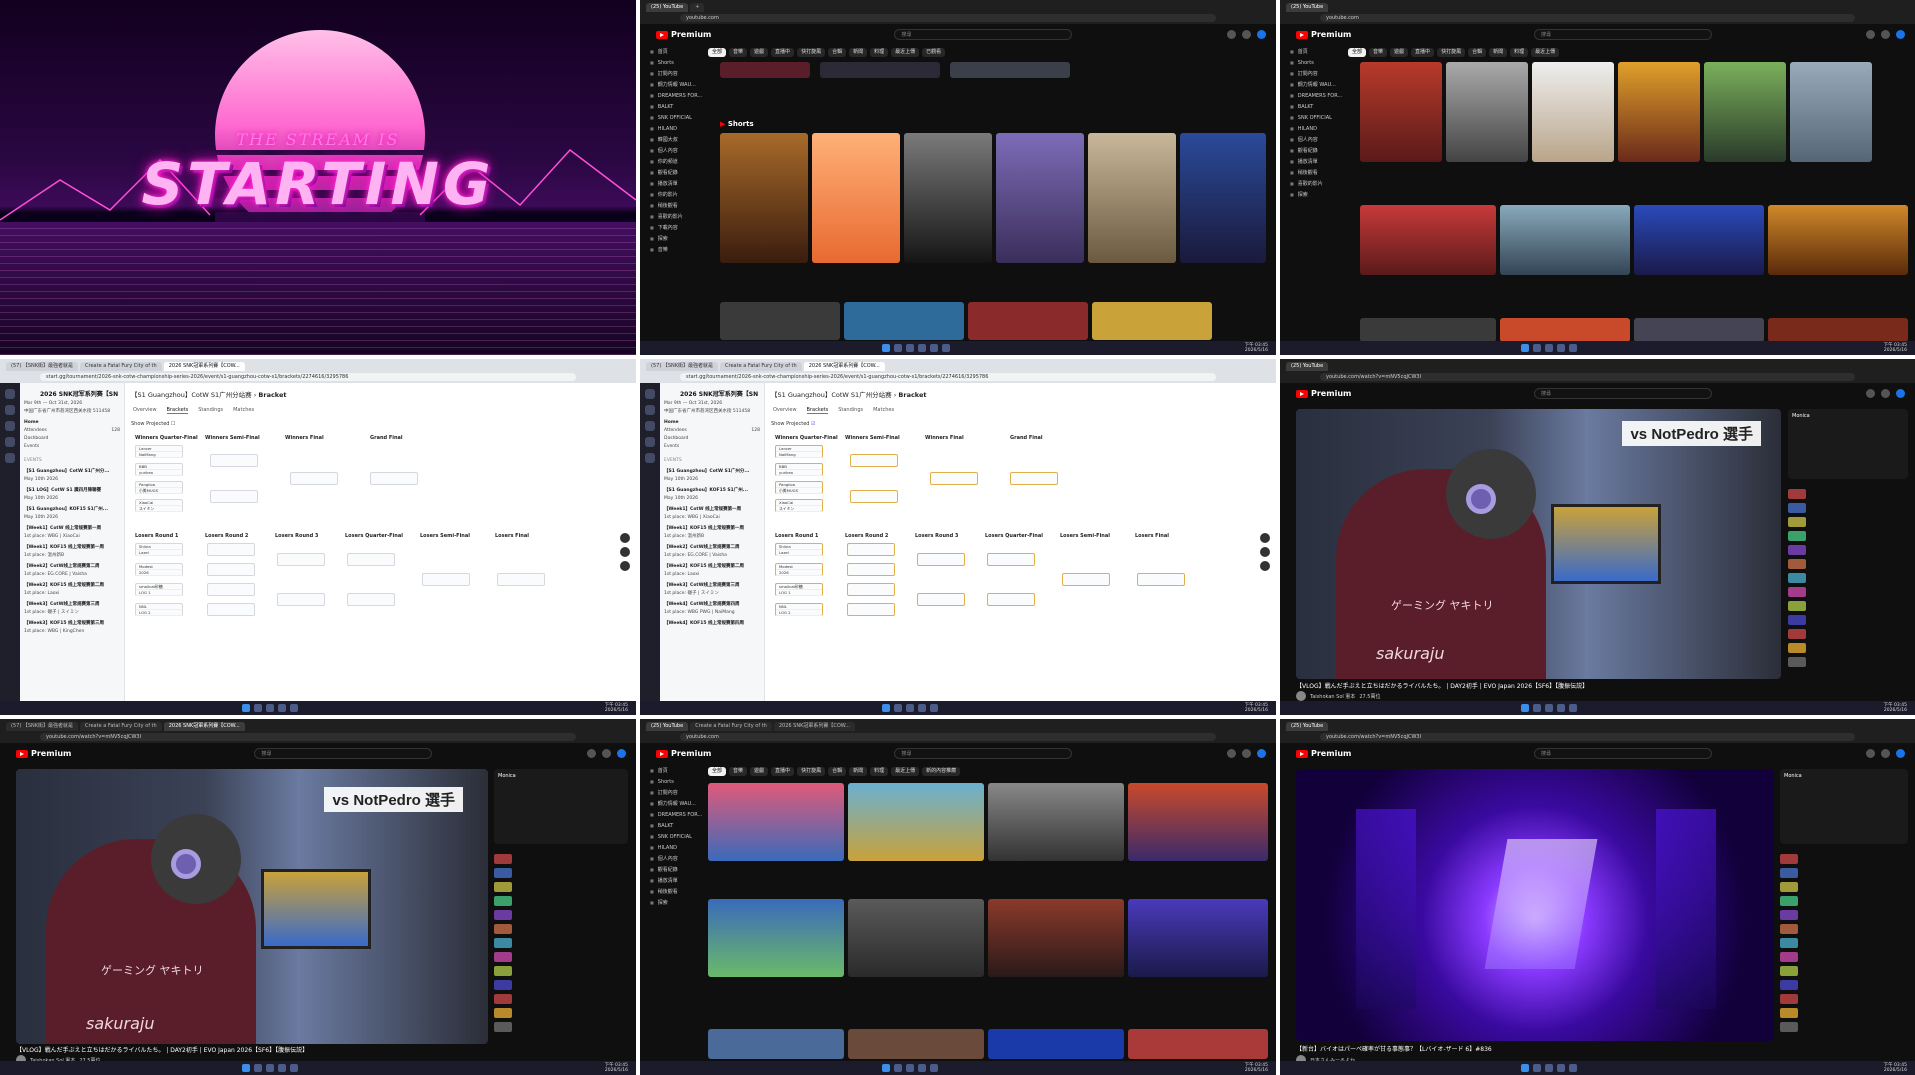  Describe the element at coordinates (883, 410) in the screenshot. I see `tab-matches: Matches` at that location.